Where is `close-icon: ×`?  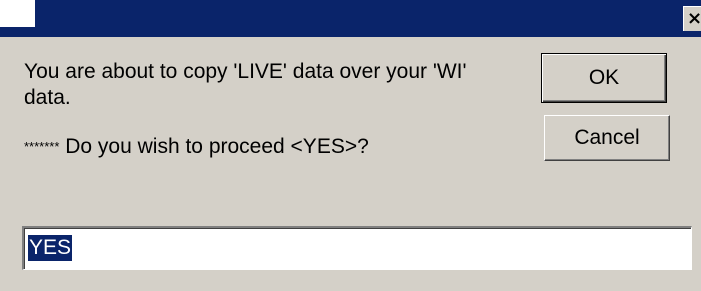
close-icon: × is located at coordinates (694, 18).